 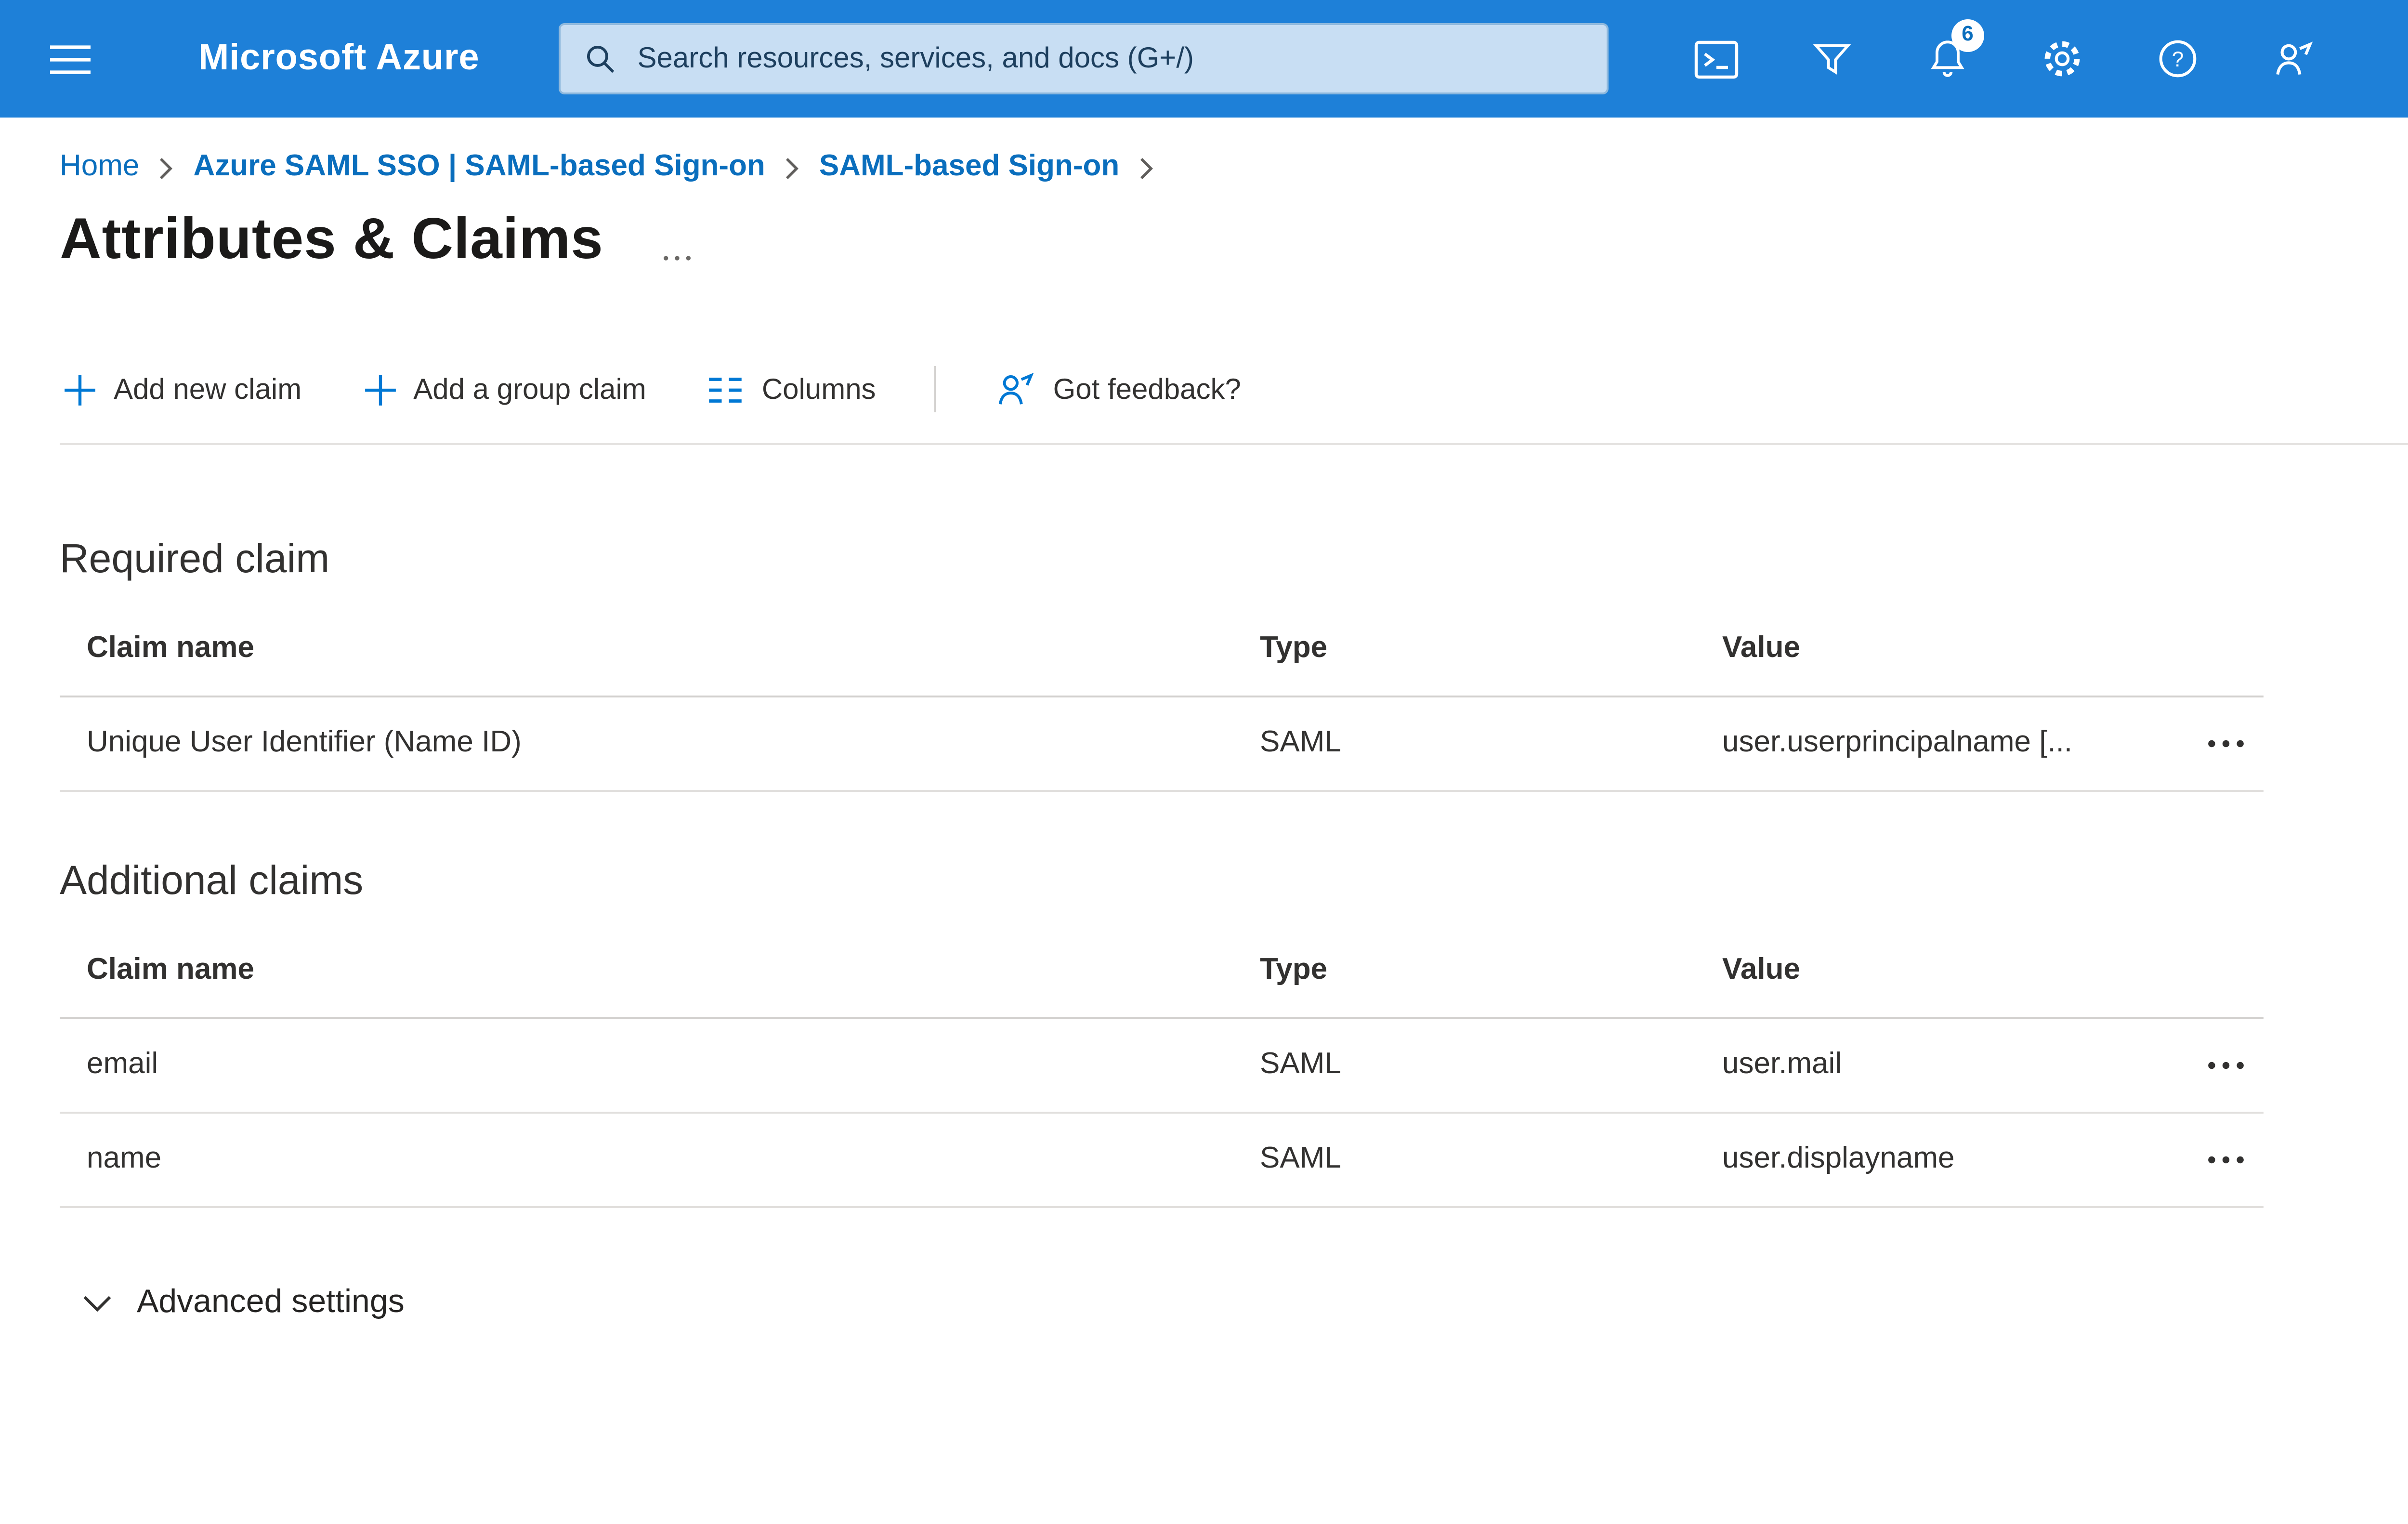 I want to click on add-group-claim-label: Add a group claim, so click(x=529, y=389).